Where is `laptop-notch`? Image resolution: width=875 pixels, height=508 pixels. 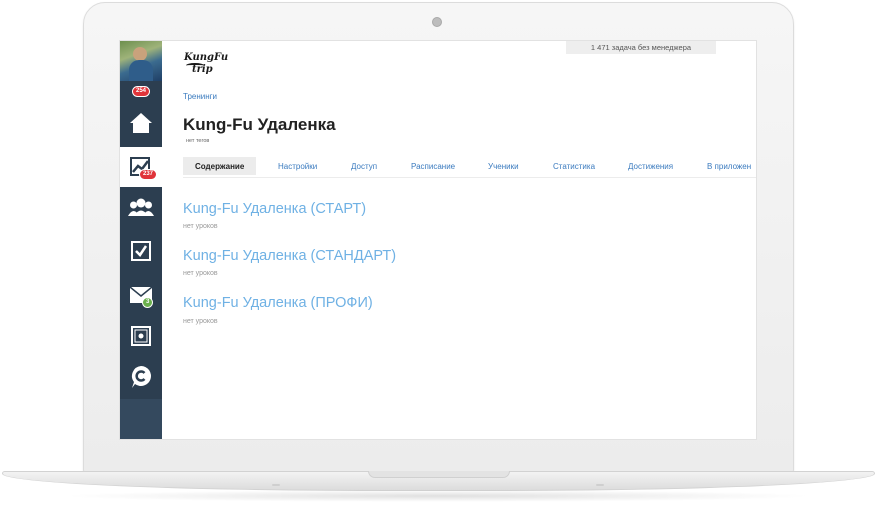
laptop-notch is located at coordinates (439, 474).